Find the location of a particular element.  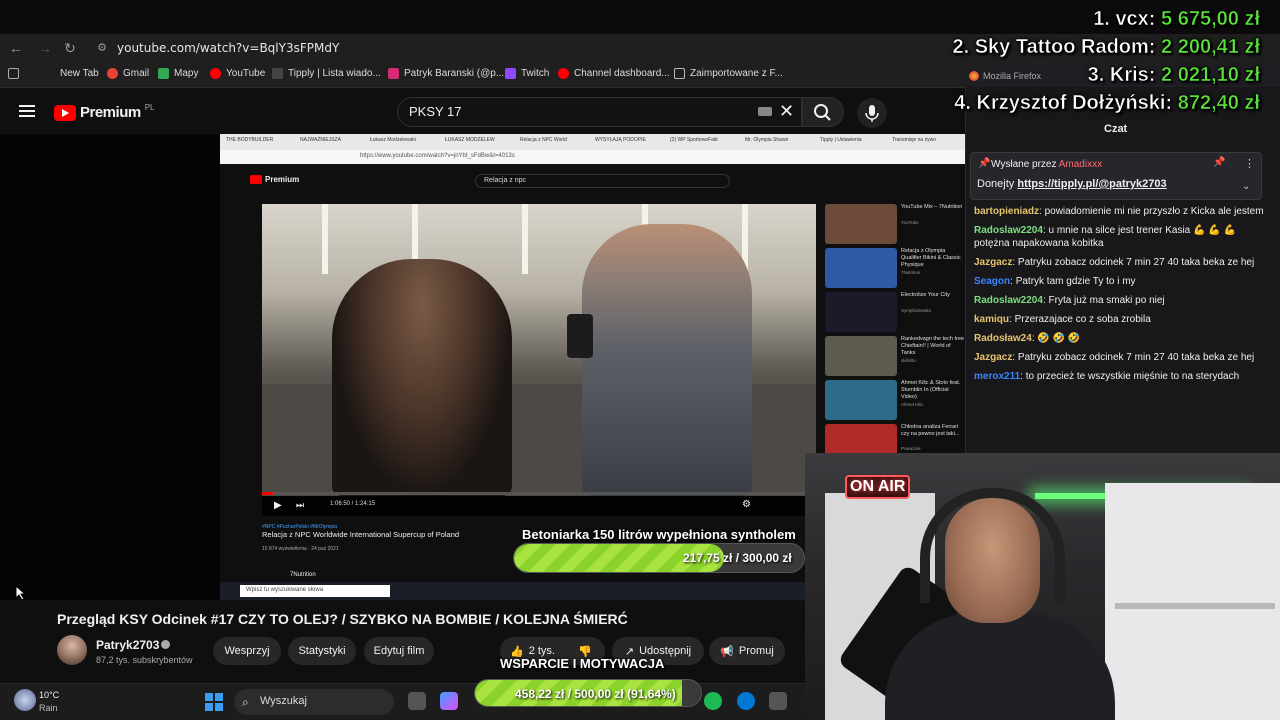

bookmark-youtube: YouTube is located at coordinates (237, 73).